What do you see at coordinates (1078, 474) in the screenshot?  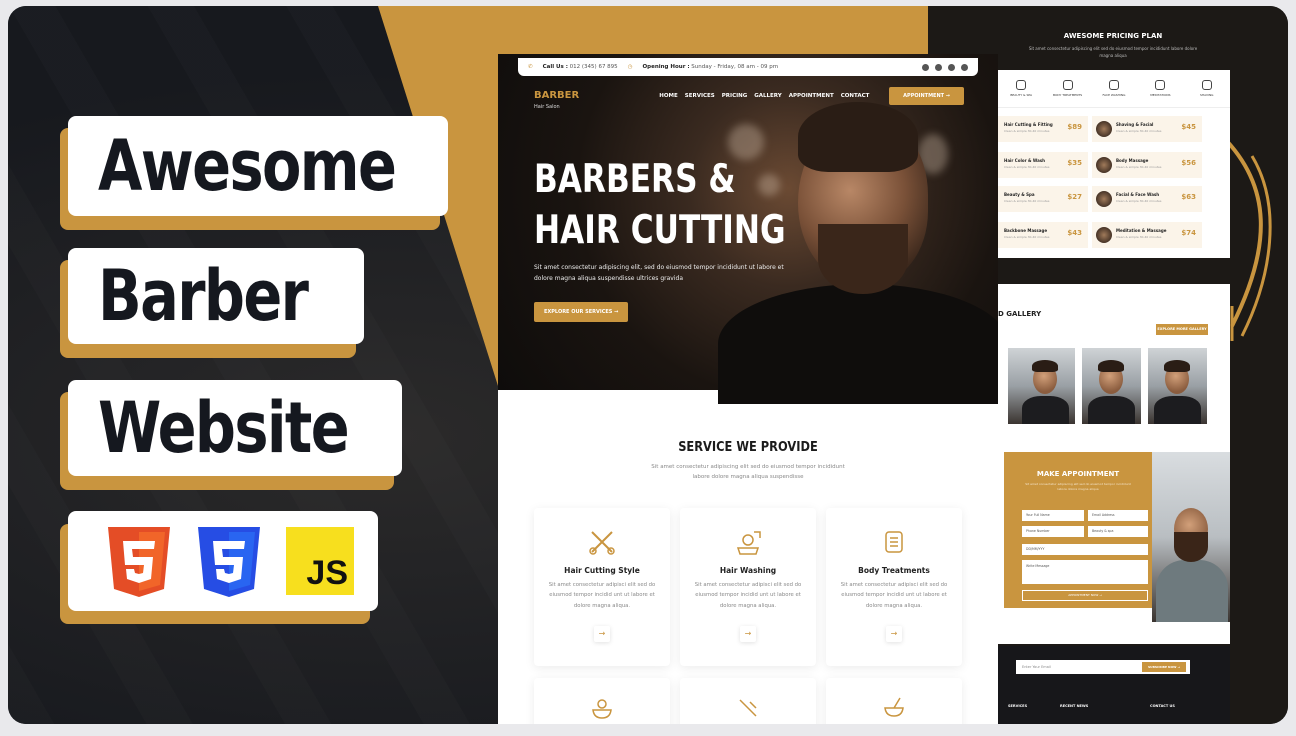 I see `appointment-title: MAKE APPOINTMENT` at bounding box center [1078, 474].